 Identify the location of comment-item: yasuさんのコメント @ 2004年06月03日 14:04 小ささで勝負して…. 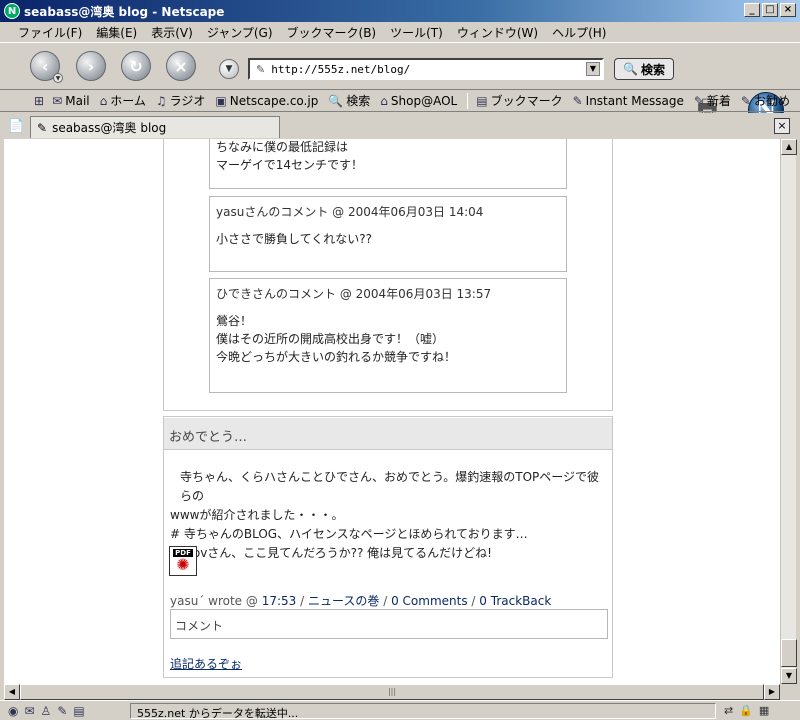
(388, 234).